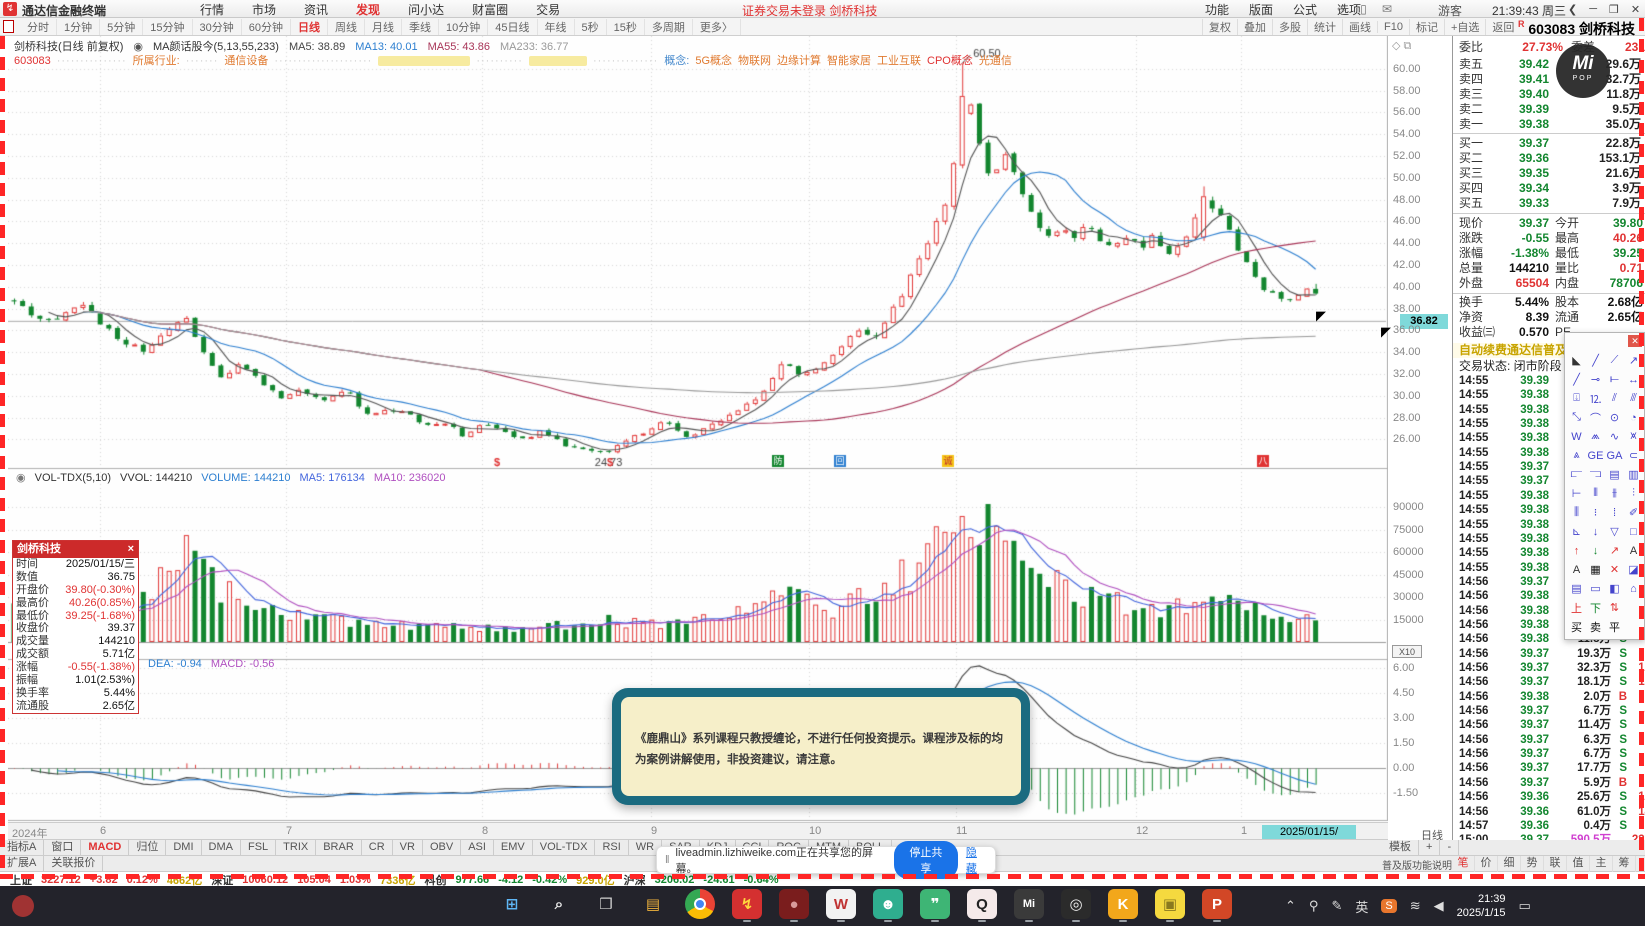 This screenshot has height=926, width=1645. What do you see at coordinates (1502, 27) in the screenshot?
I see `toolbar-返回: 返回` at bounding box center [1502, 27].